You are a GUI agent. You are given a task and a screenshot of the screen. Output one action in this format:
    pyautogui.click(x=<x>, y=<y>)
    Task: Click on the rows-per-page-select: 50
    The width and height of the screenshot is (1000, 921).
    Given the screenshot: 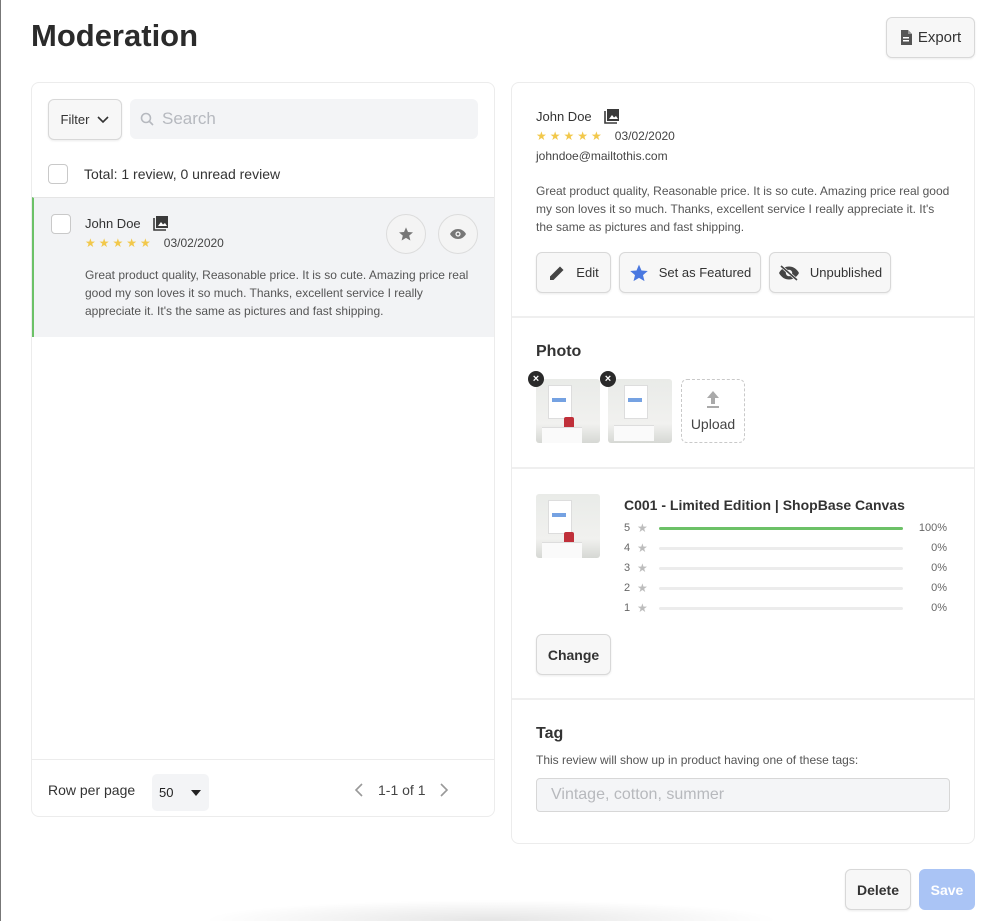 What is the action you would take?
    pyautogui.click(x=180, y=792)
    